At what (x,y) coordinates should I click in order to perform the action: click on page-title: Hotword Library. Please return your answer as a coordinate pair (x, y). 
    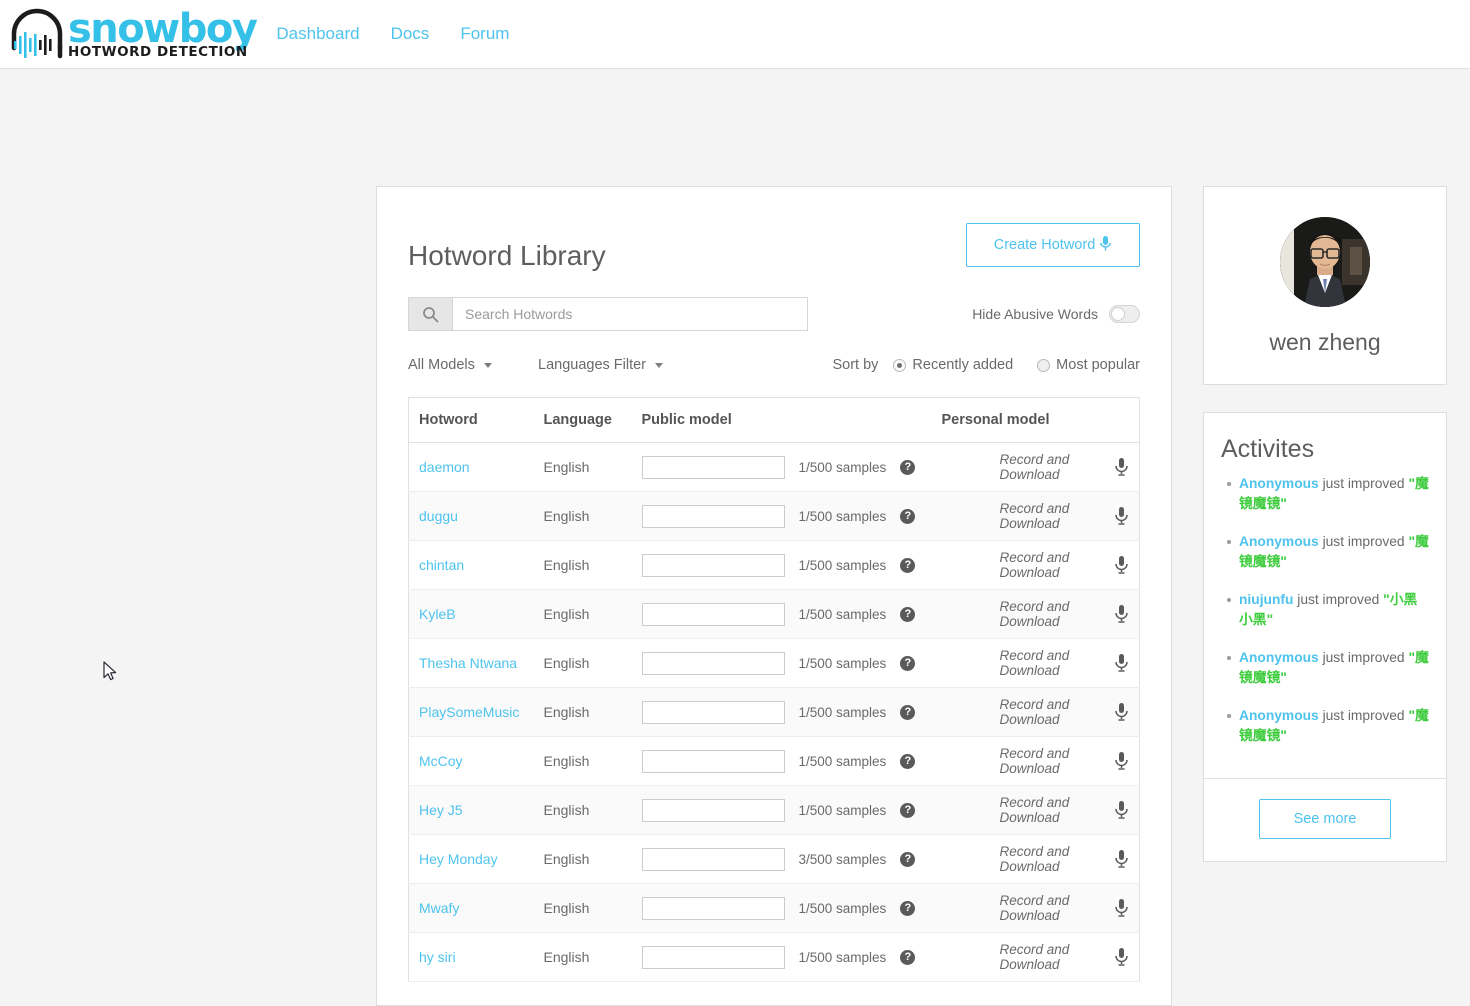
    Looking at the image, I should click on (507, 255).